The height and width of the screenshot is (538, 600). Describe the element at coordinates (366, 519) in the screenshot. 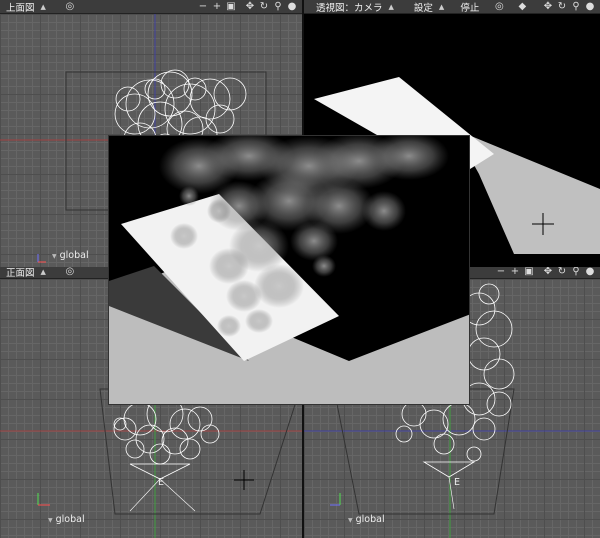

I see `right-axis-mode: ▼ global` at that location.